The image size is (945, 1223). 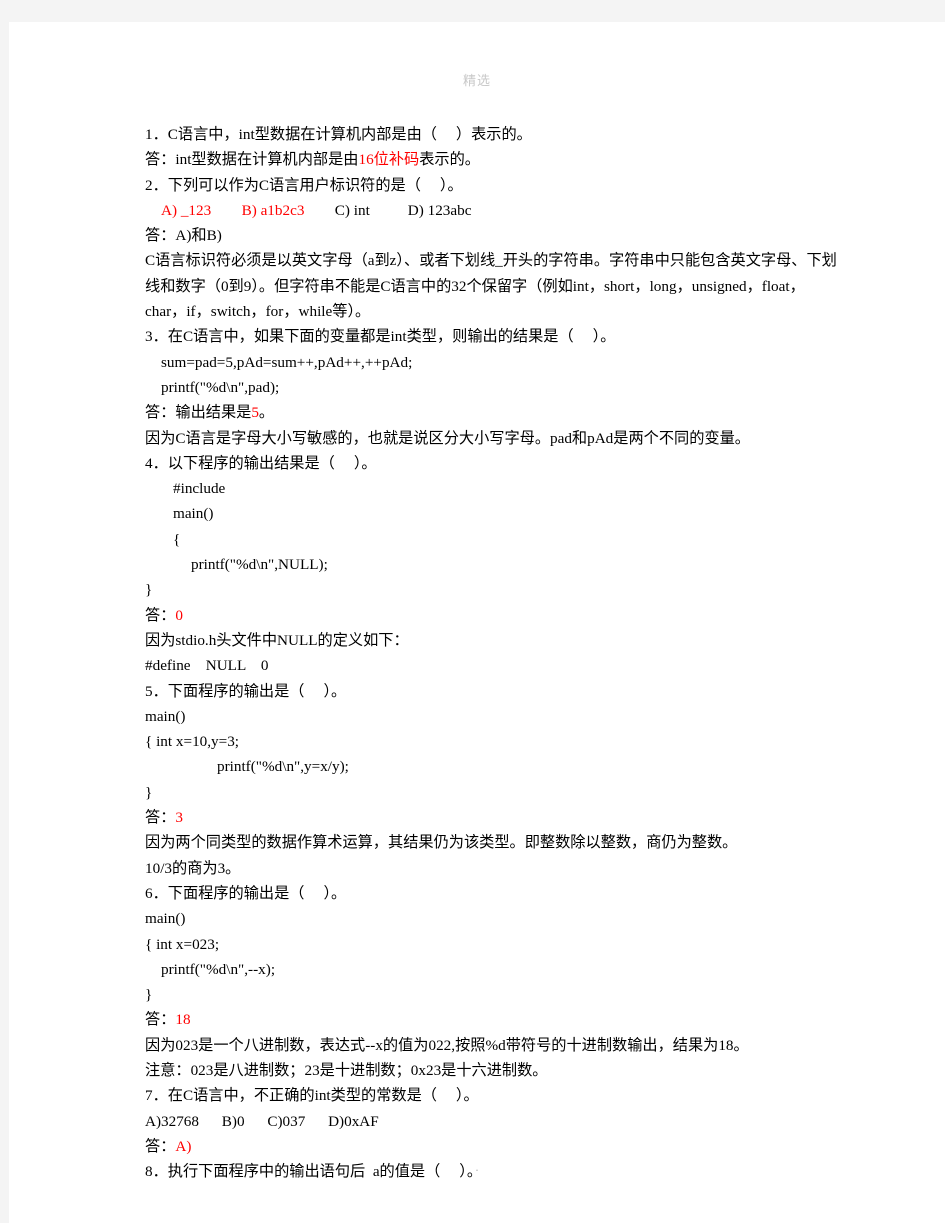 What do you see at coordinates (495, 1019) in the screenshot?
I see `q6-answer: 答：18` at bounding box center [495, 1019].